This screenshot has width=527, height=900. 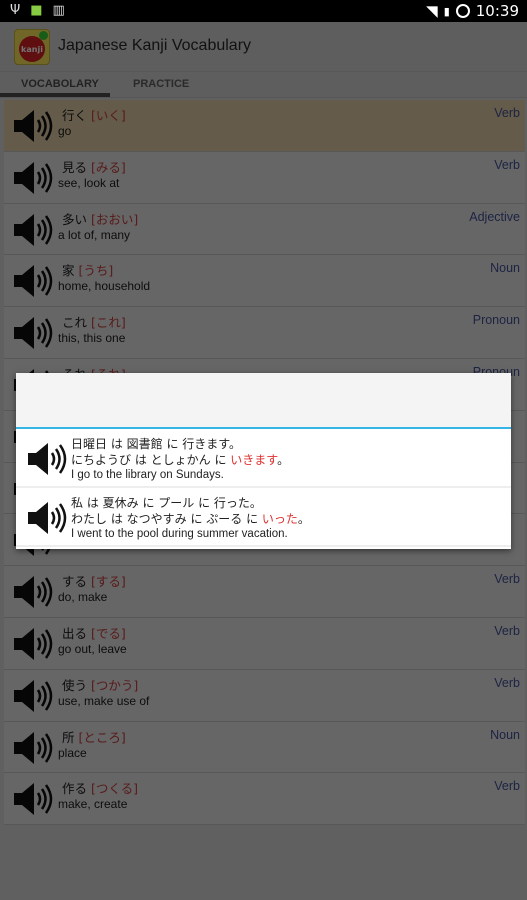 I want to click on kana-highlight: いきます, so click(x=254, y=460).